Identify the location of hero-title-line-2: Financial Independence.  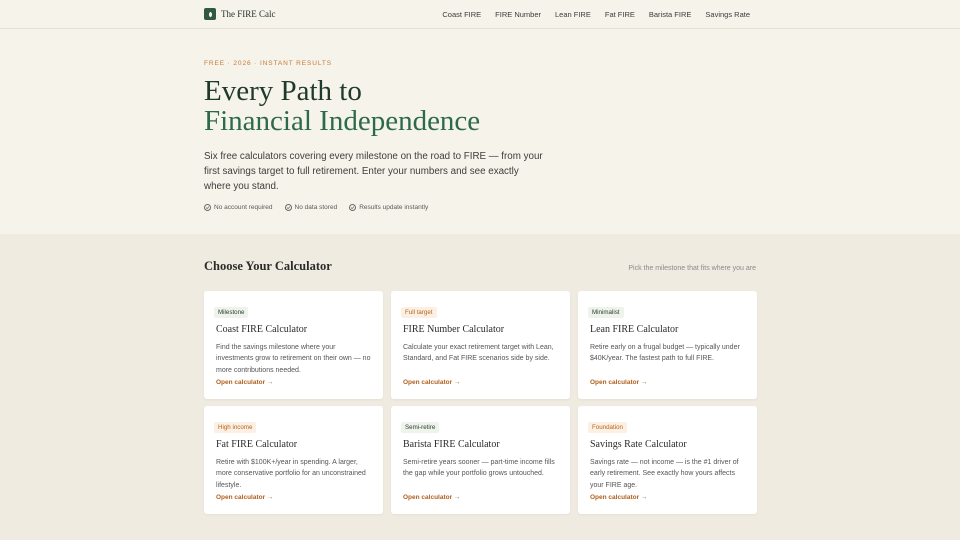
(342, 121).